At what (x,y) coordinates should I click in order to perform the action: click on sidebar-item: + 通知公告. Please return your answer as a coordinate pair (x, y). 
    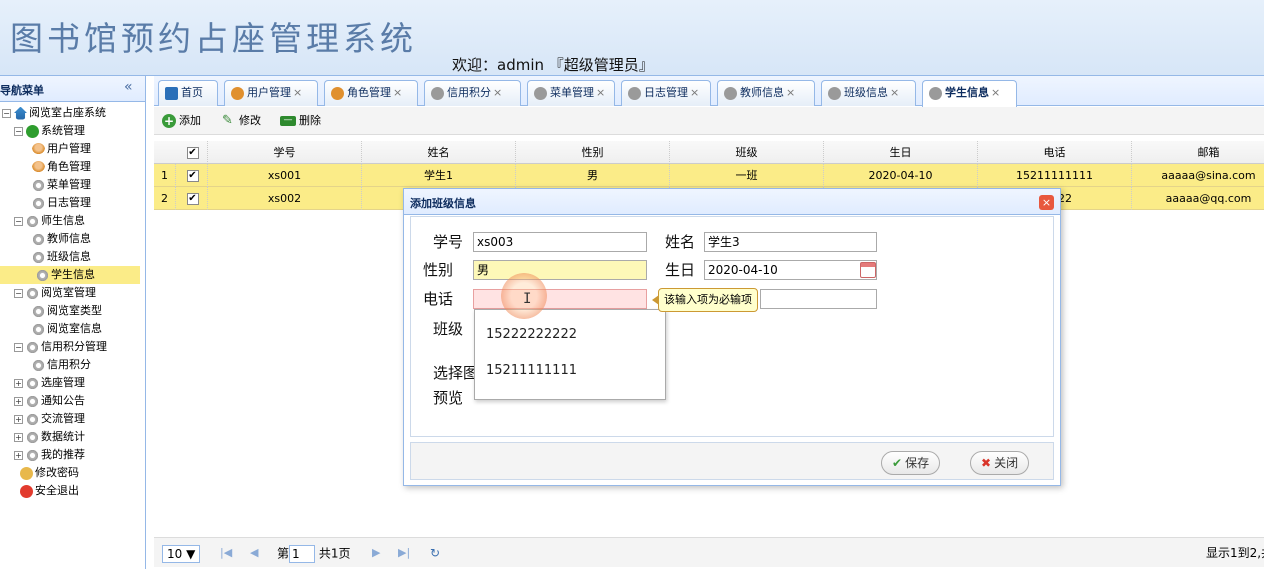
    Looking at the image, I should click on (49, 401).